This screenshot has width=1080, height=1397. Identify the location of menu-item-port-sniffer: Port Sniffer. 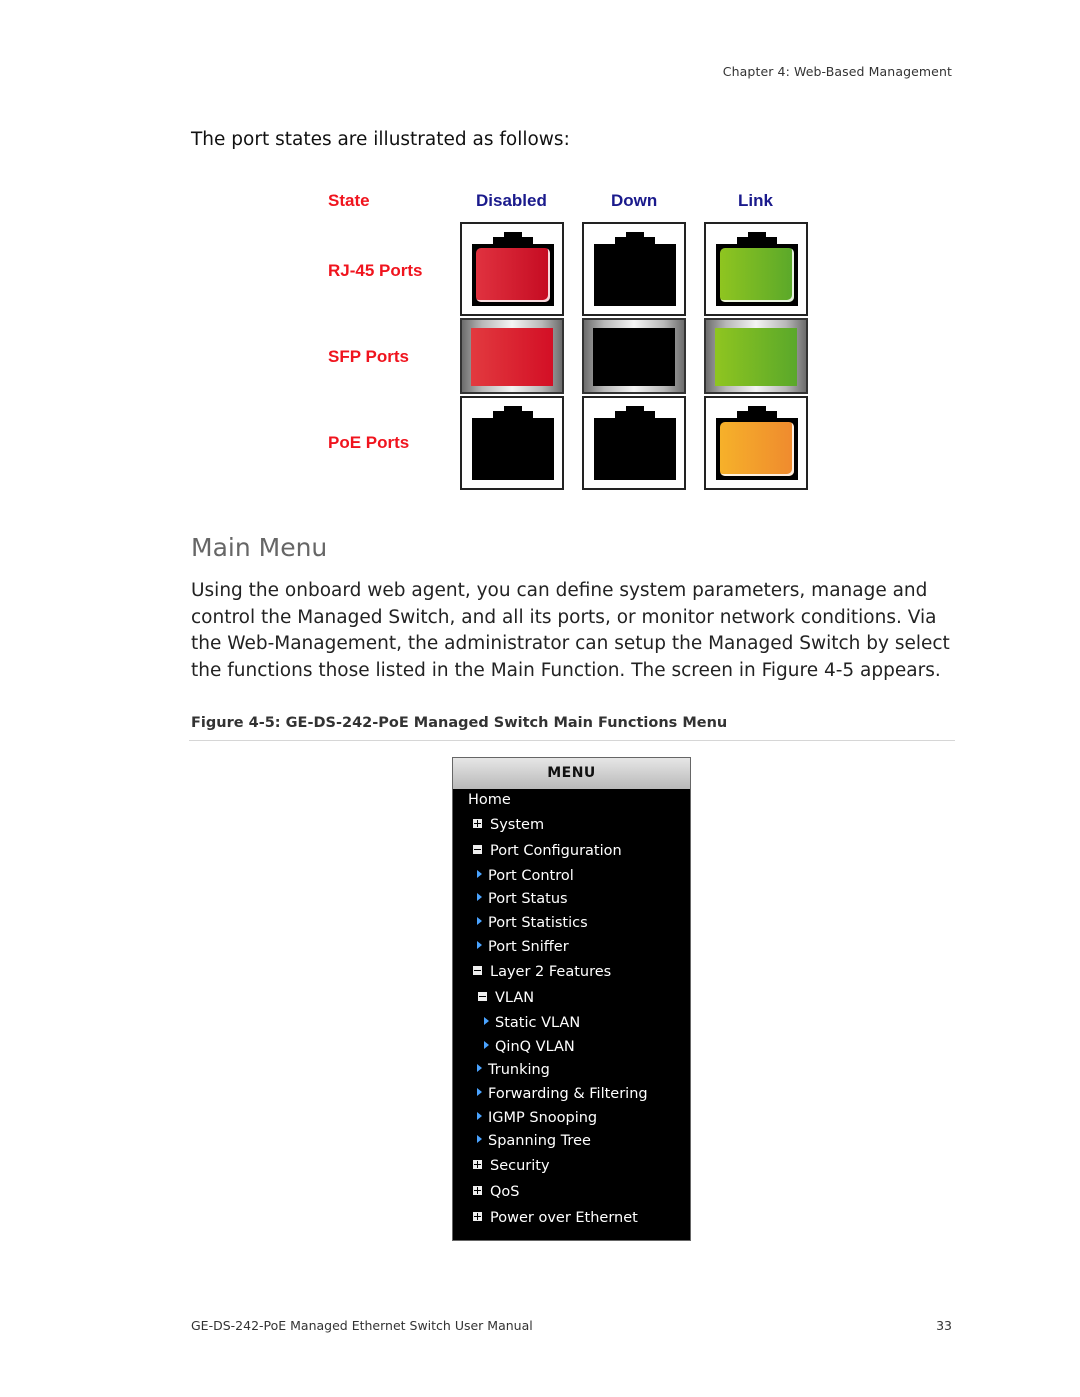
(523, 947).